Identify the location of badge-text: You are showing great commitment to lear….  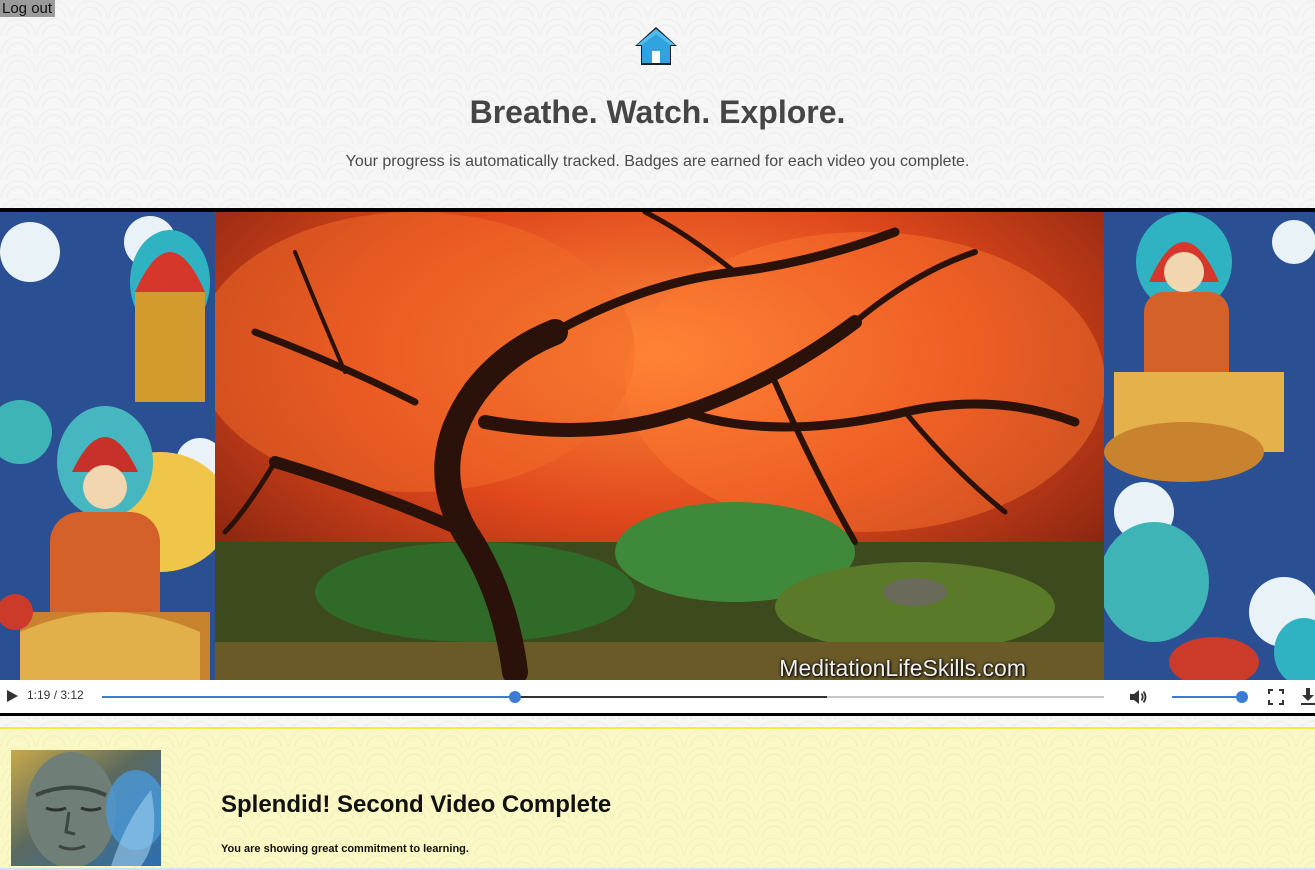
(345, 849).